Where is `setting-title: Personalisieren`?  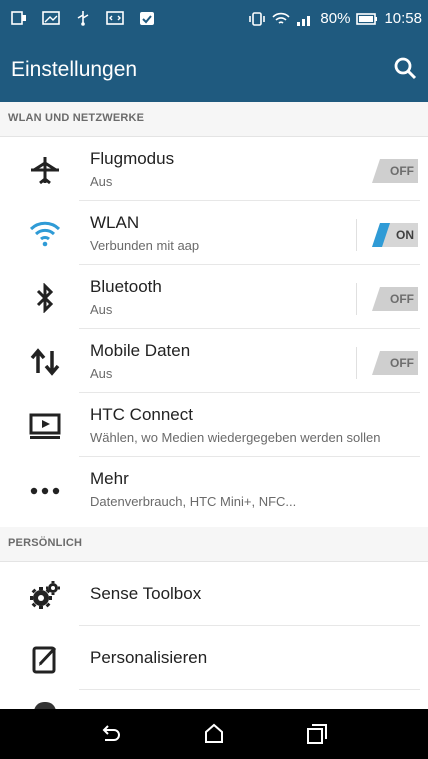 setting-title: Personalisieren is located at coordinates (149, 657).